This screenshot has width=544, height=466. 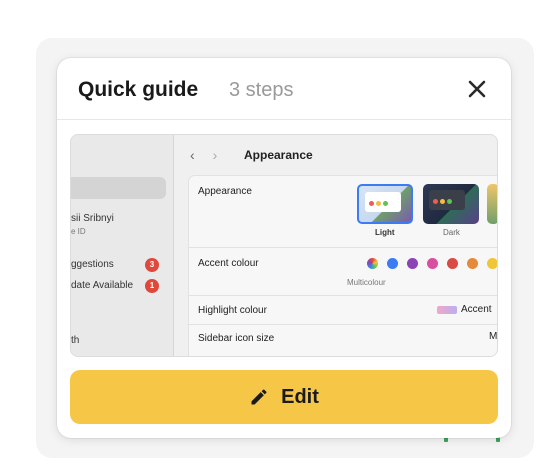 What do you see at coordinates (278, 155) in the screenshot?
I see `pane-title: Appearance` at bounding box center [278, 155].